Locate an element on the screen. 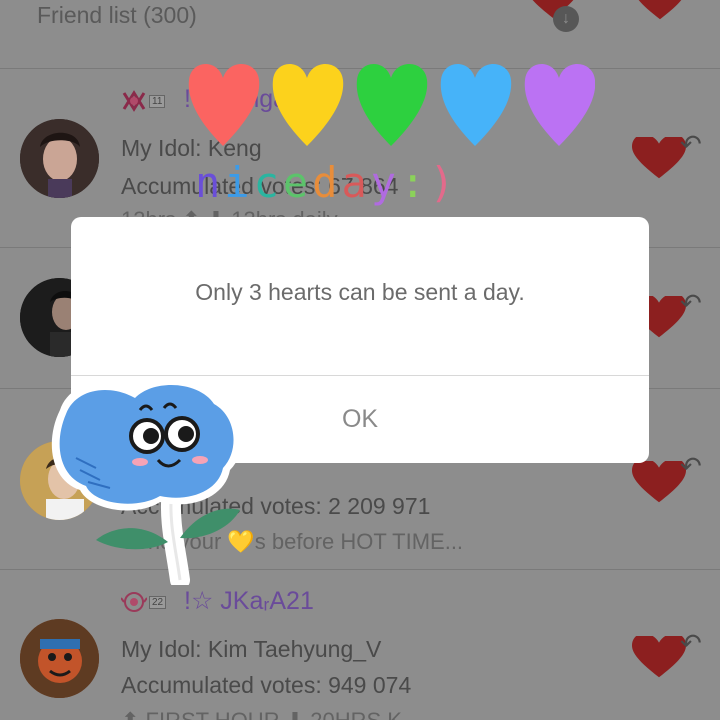 The width and height of the screenshot is (720, 720). blue-flower-sticker is located at coordinates (147, 481).